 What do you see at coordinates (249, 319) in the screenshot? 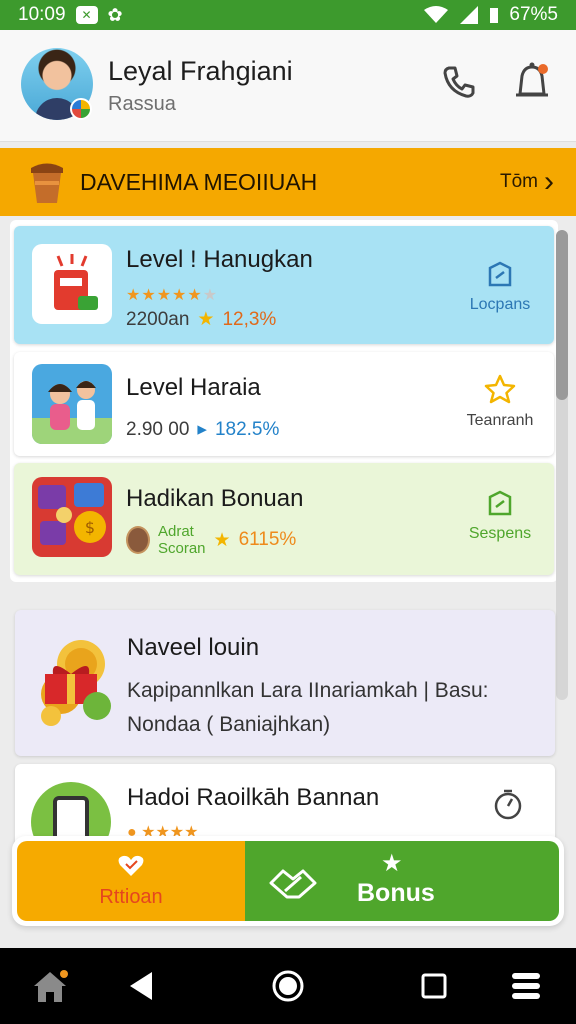
I see `game-percent: 12,3%` at bounding box center [249, 319].